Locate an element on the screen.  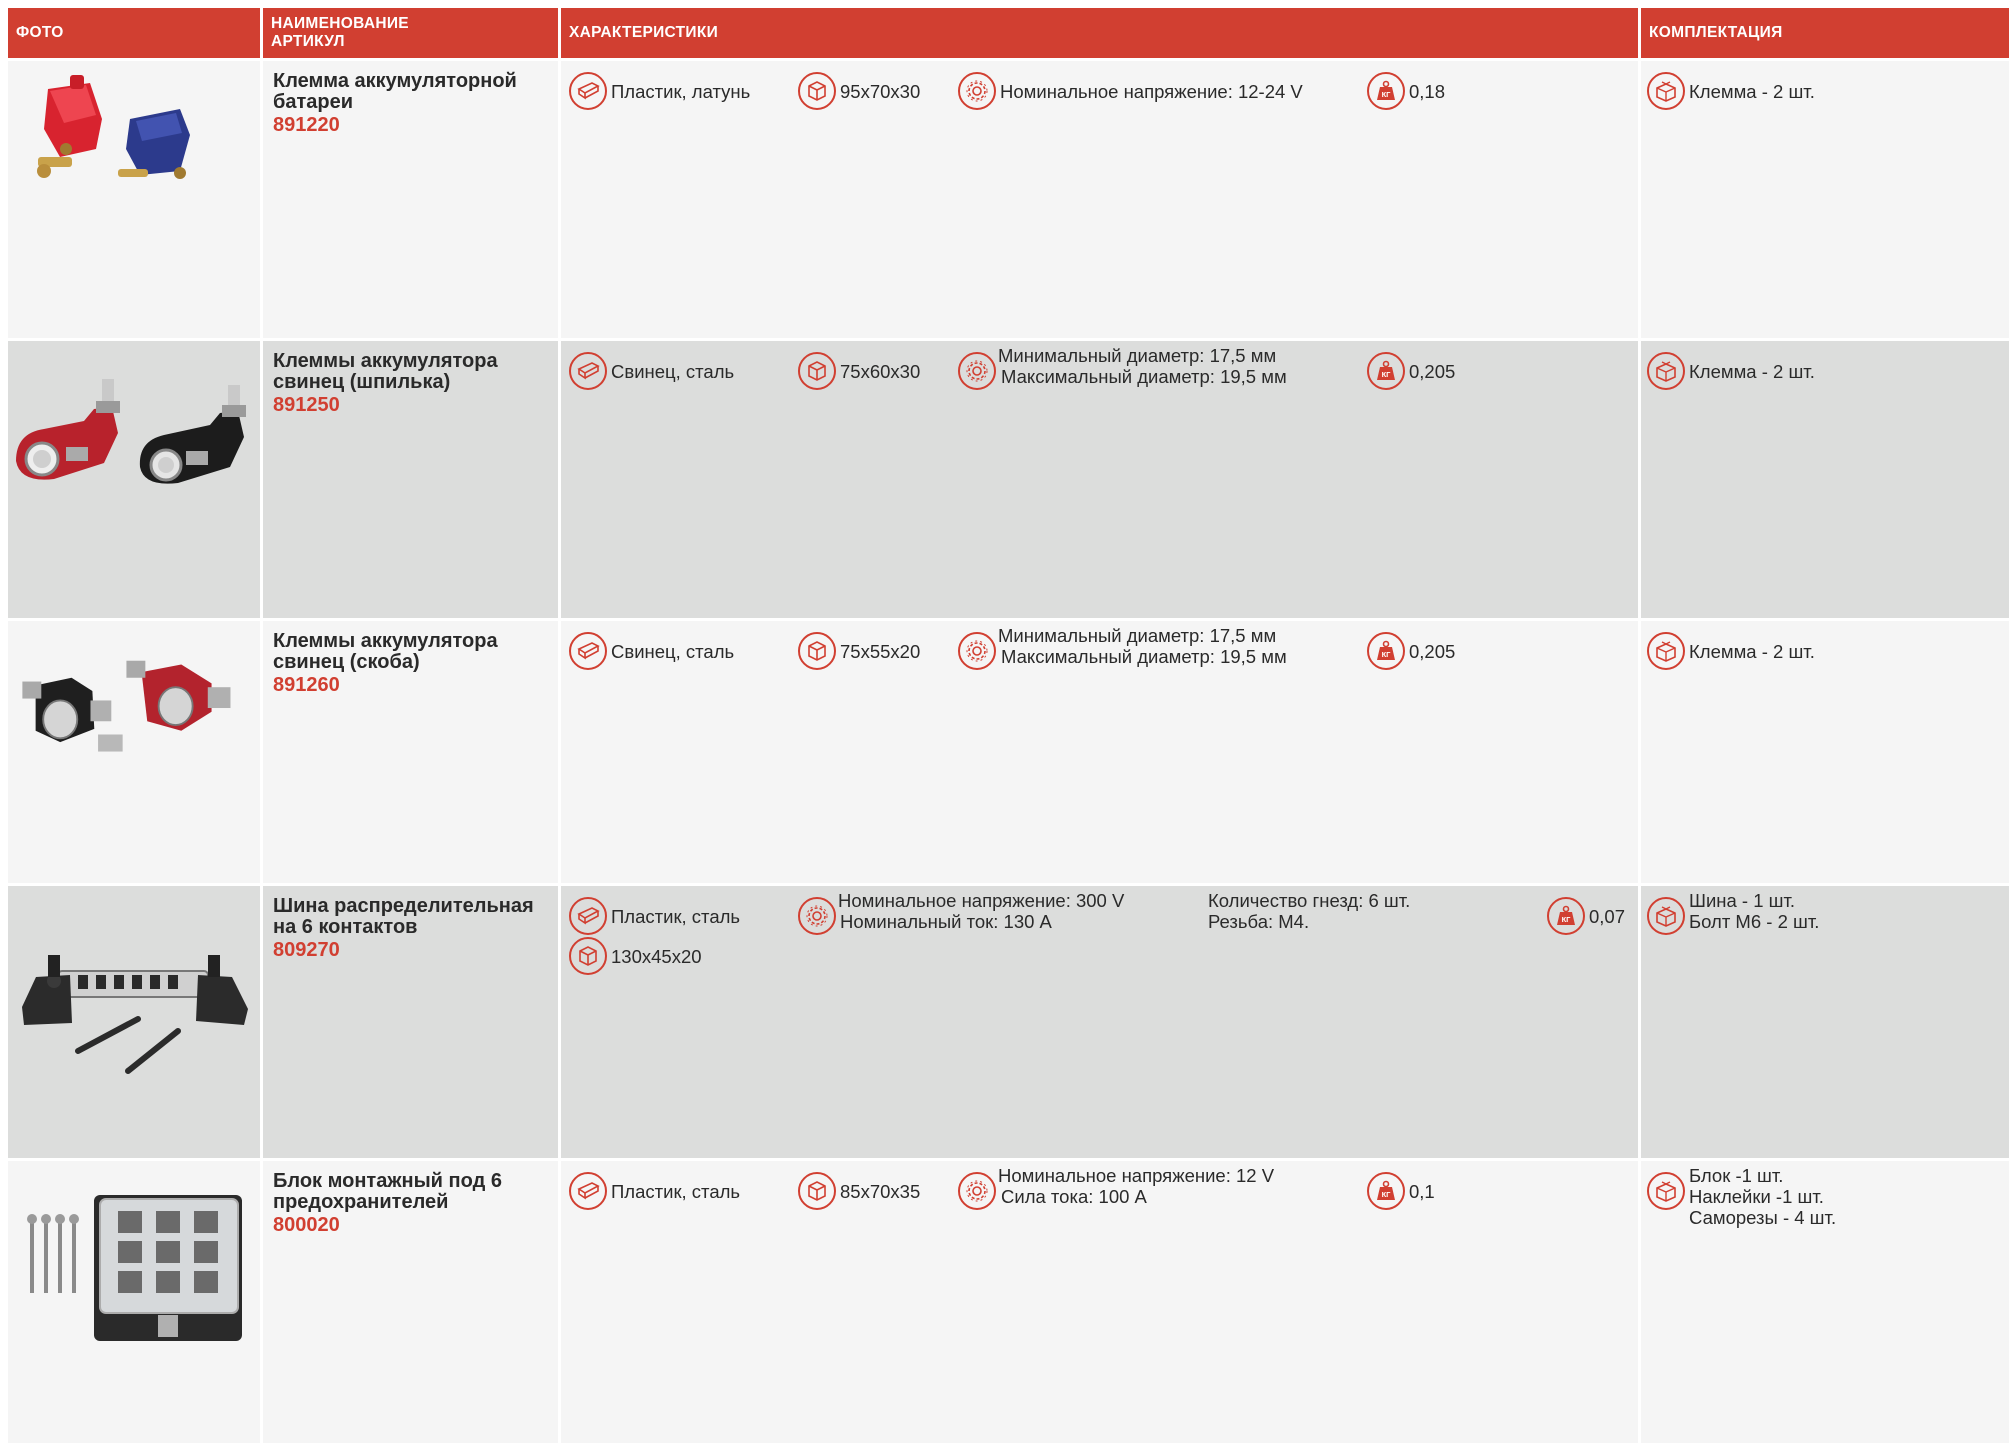
product-code: 891250 is located at coordinates (306, 405).